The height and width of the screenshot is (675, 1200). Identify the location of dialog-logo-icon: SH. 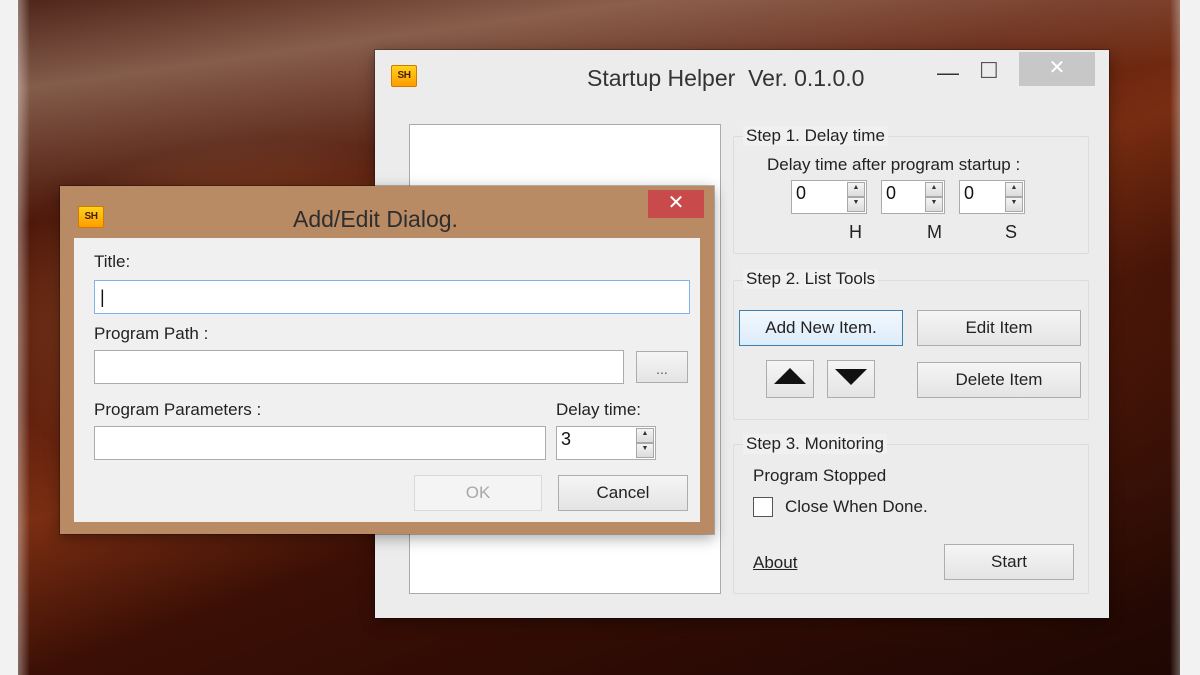
(91, 217).